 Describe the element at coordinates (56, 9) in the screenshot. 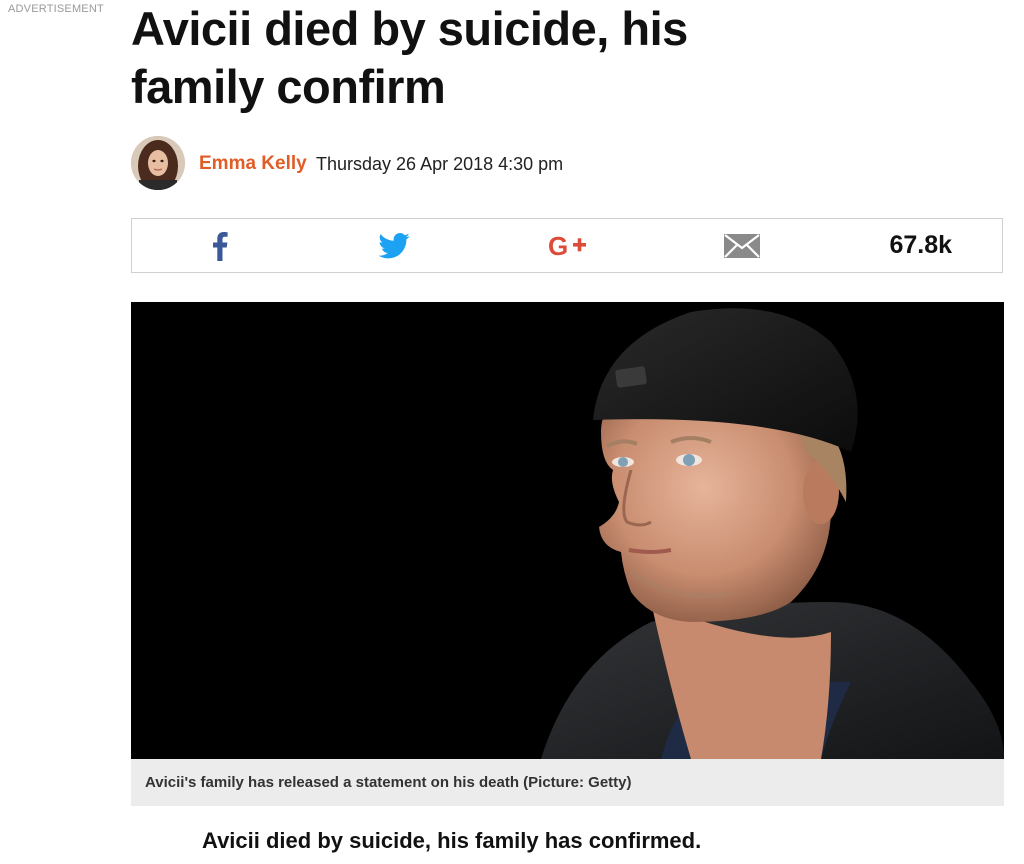

I see `advertisement-label: ADVERTISEMENT` at that location.